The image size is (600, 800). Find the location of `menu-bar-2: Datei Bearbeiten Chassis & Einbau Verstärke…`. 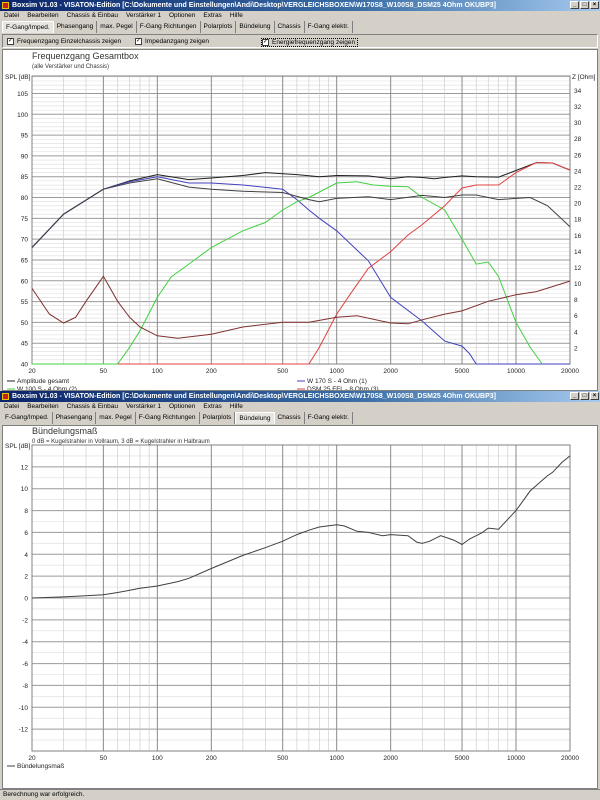

menu-bar-2: Datei Bearbeiten Chassis & Einbau Verstärke… is located at coordinates (300, 407).